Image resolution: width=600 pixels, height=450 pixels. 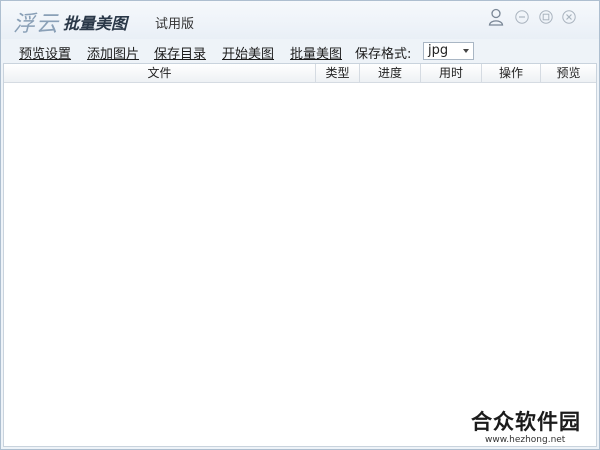 I want to click on batch-beautify-link: 批量美图, so click(x=316, y=52).